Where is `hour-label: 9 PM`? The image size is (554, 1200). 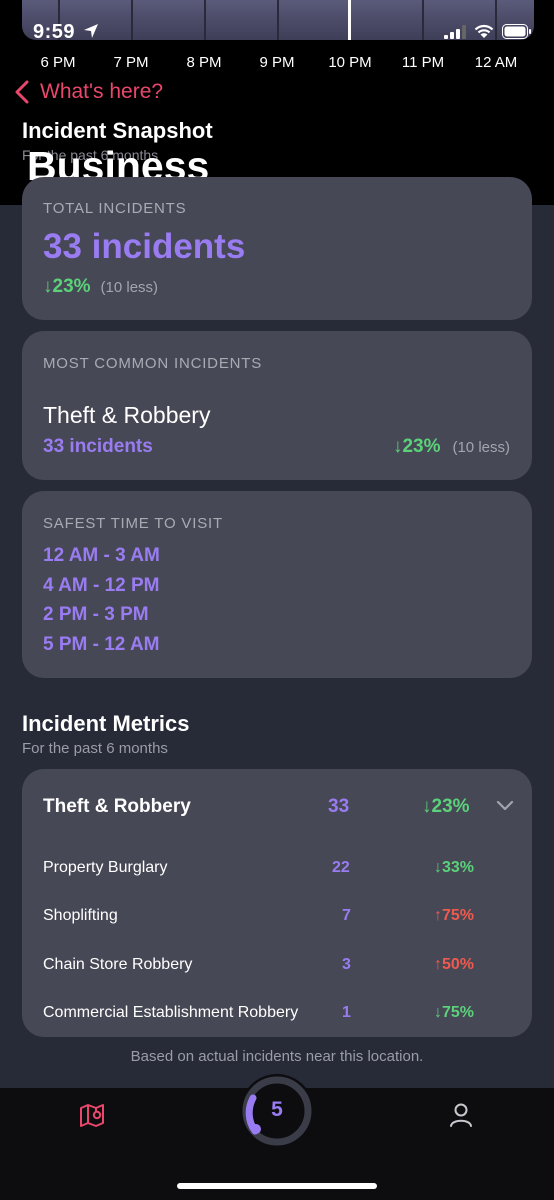 hour-label: 9 PM is located at coordinates (277, 62).